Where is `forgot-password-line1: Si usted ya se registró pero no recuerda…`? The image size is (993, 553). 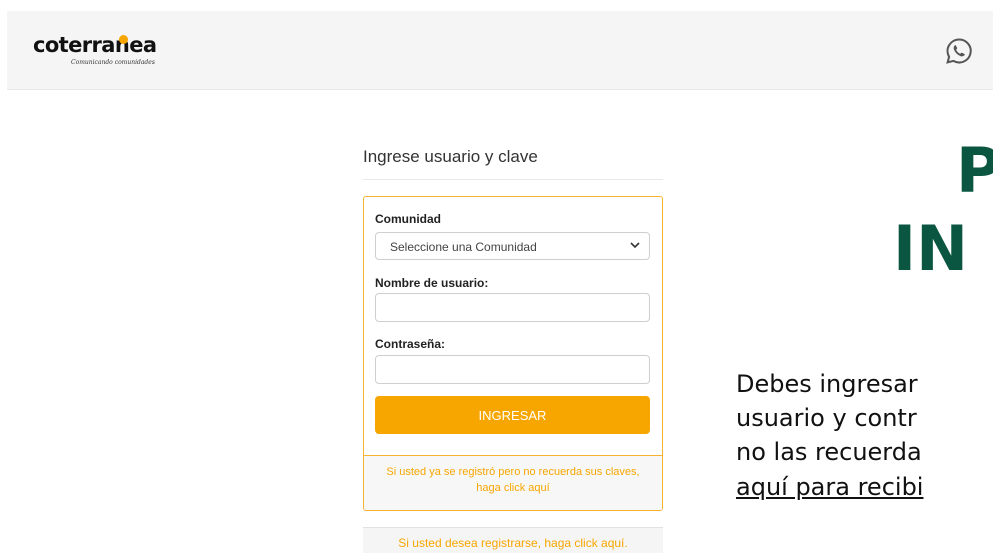 forgot-password-line1: Si usted ya se registró pero no recuerda… is located at coordinates (513, 472).